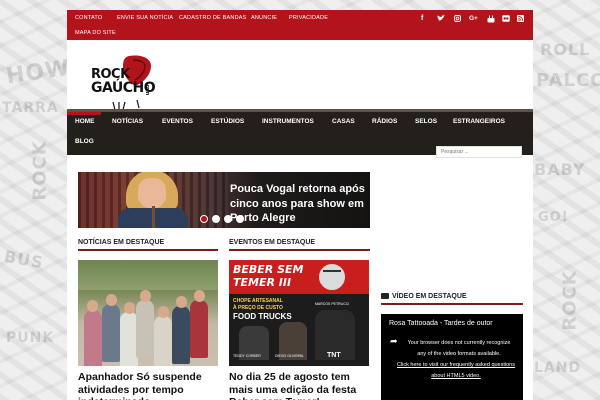  I want to click on nav-item-estrangeiros: ESTRANGEIROS, so click(479, 121).